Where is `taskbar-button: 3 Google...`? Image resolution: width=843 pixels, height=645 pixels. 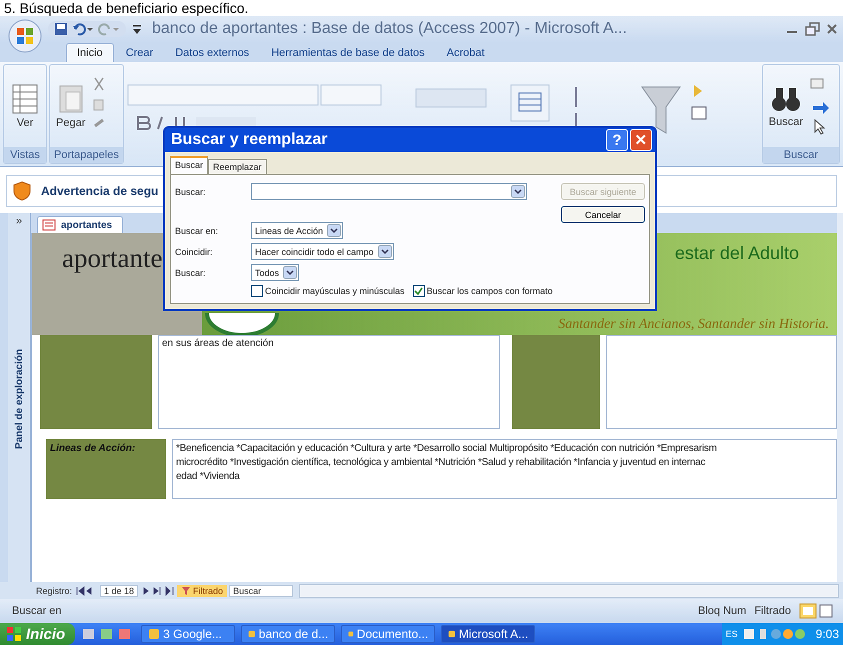 taskbar-button: 3 Google... is located at coordinates (188, 634).